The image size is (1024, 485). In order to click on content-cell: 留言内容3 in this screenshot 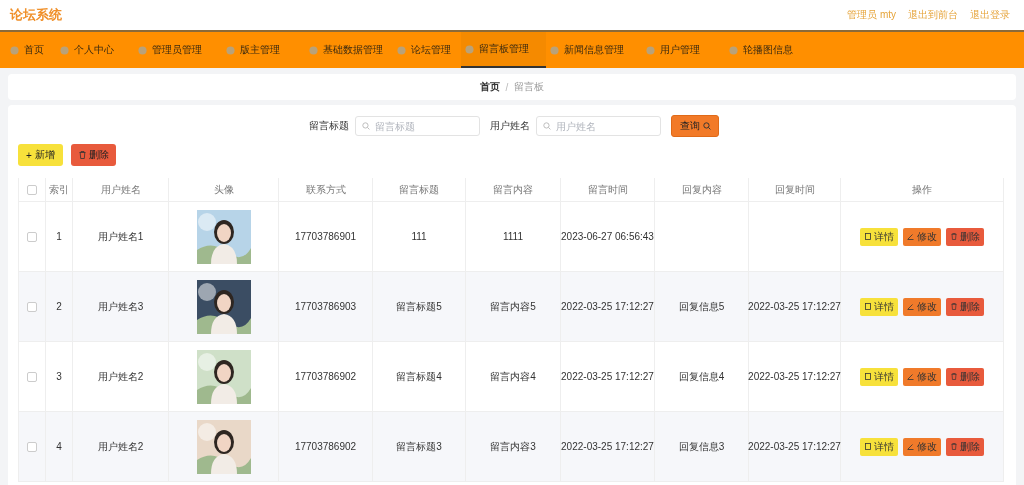, I will do `click(513, 446)`.